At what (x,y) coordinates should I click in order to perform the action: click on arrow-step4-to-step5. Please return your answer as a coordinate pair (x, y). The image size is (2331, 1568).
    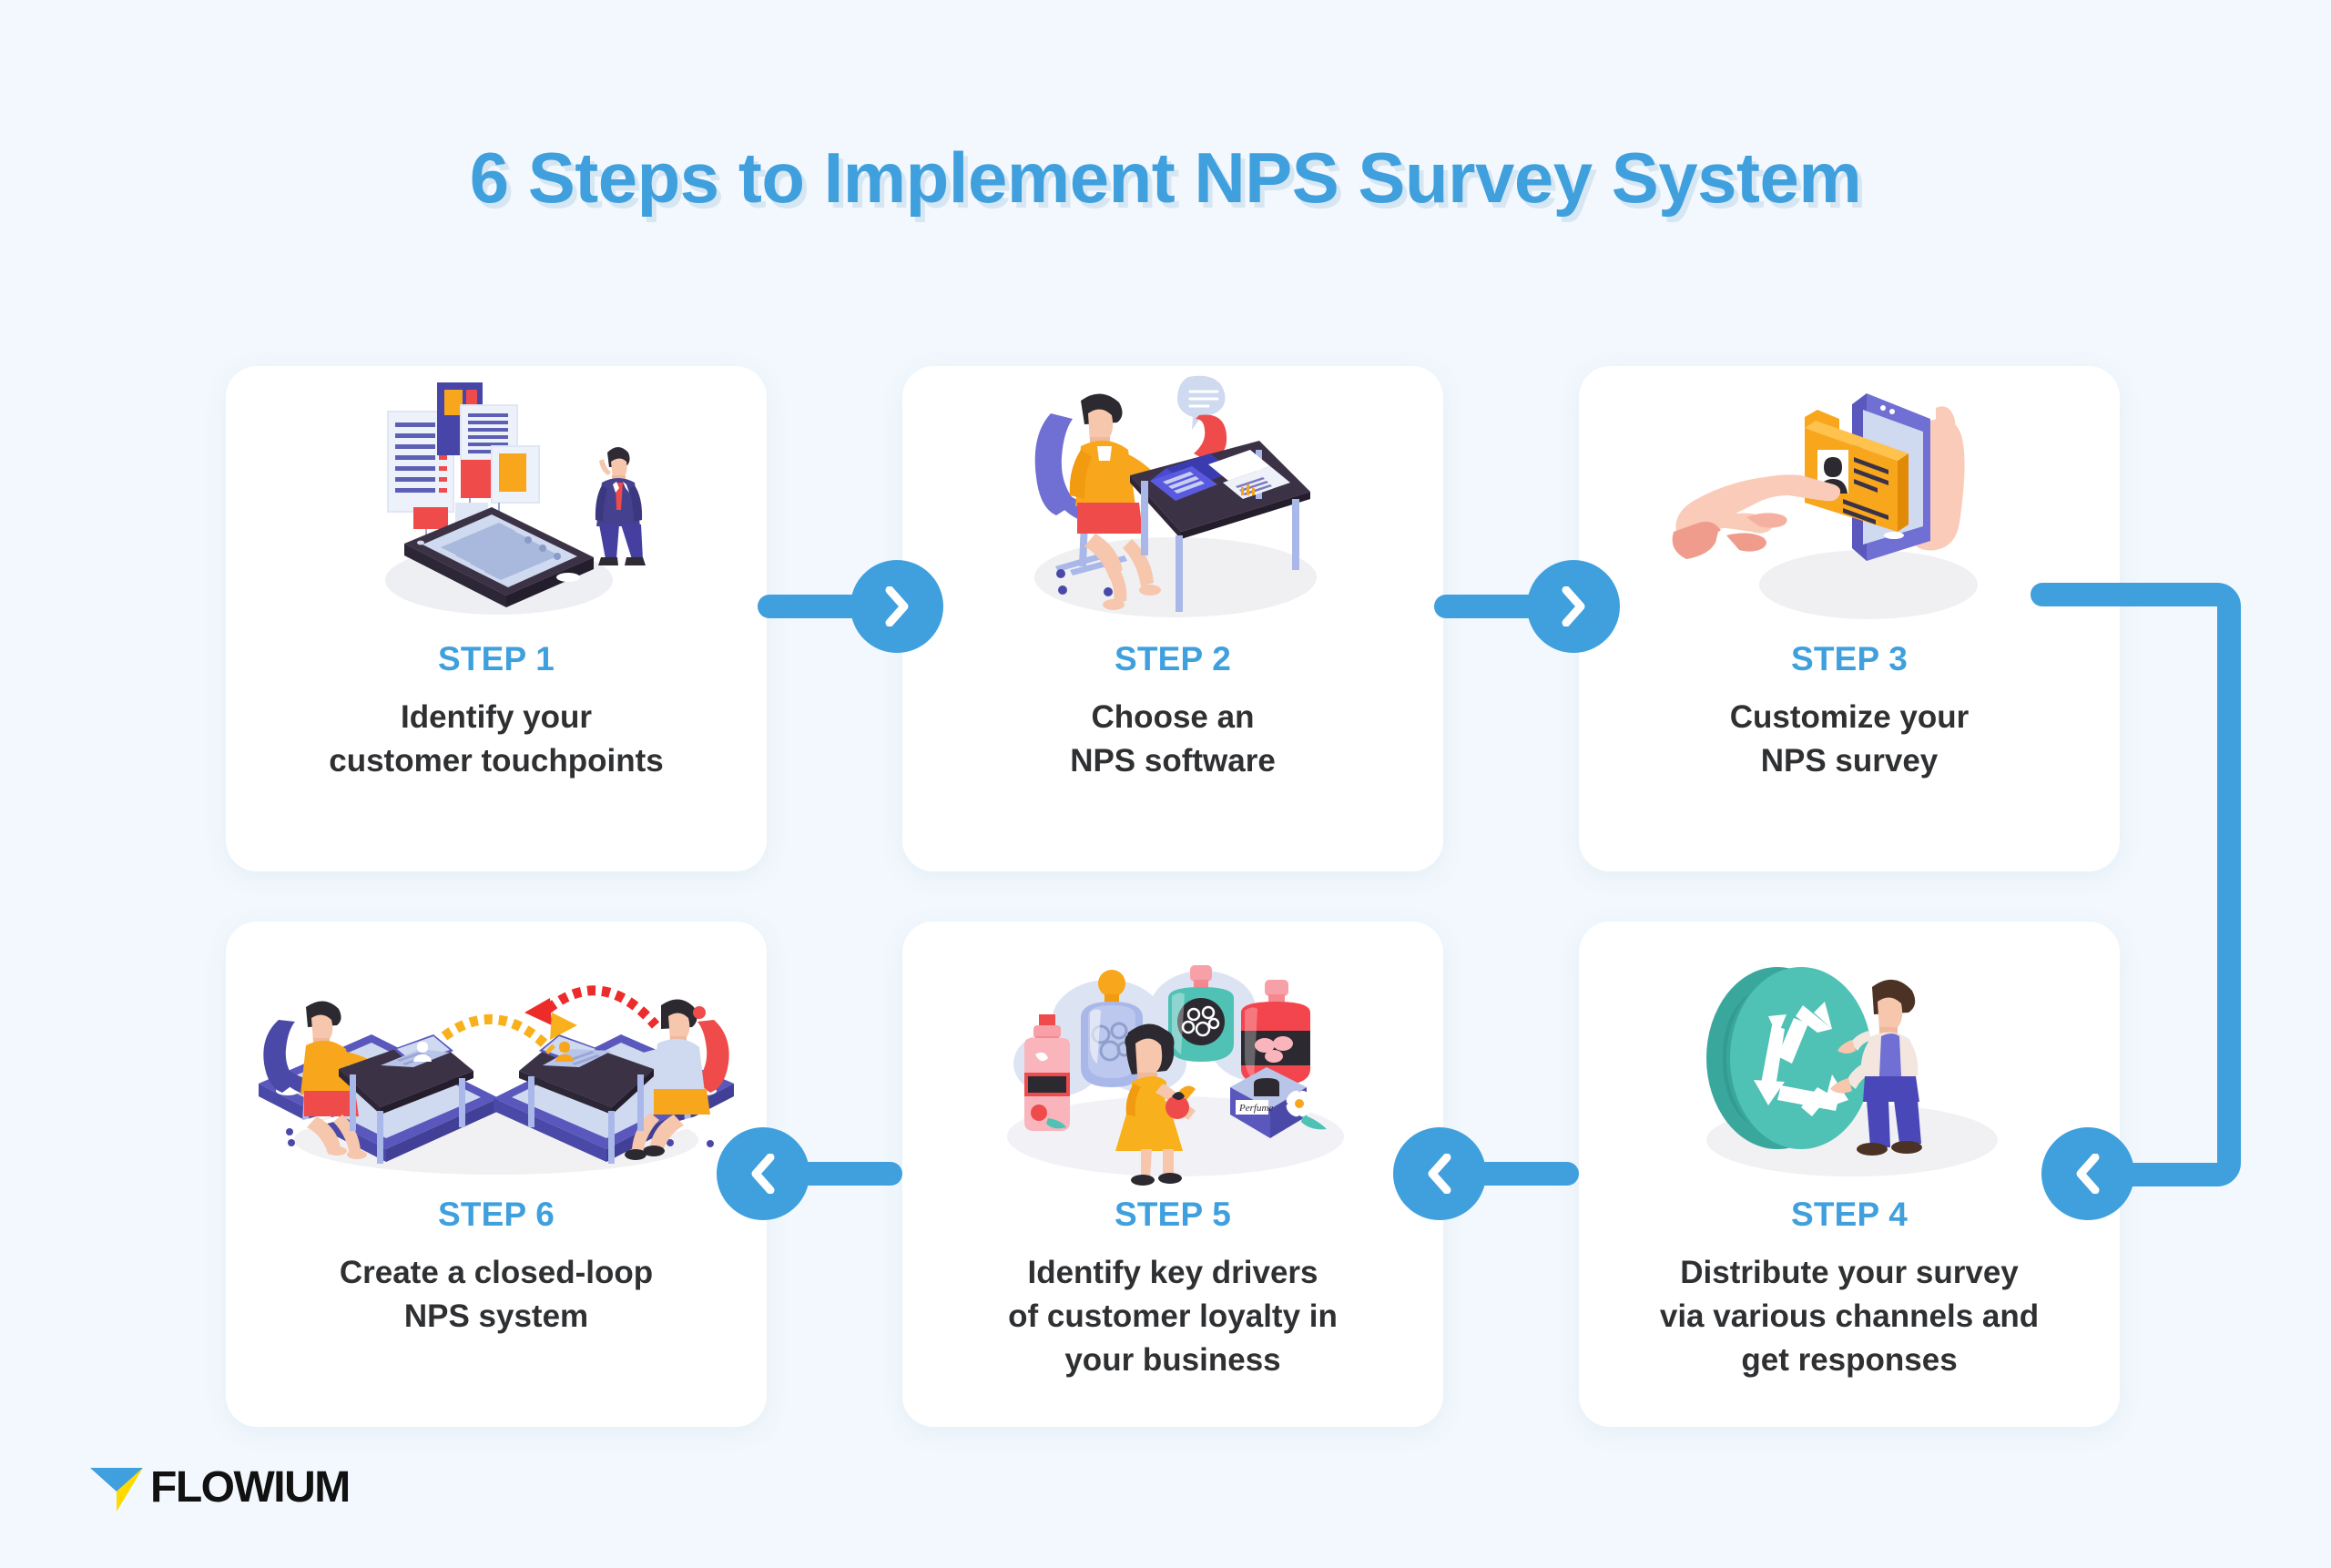
    Looking at the image, I should click on (1486, 1173).